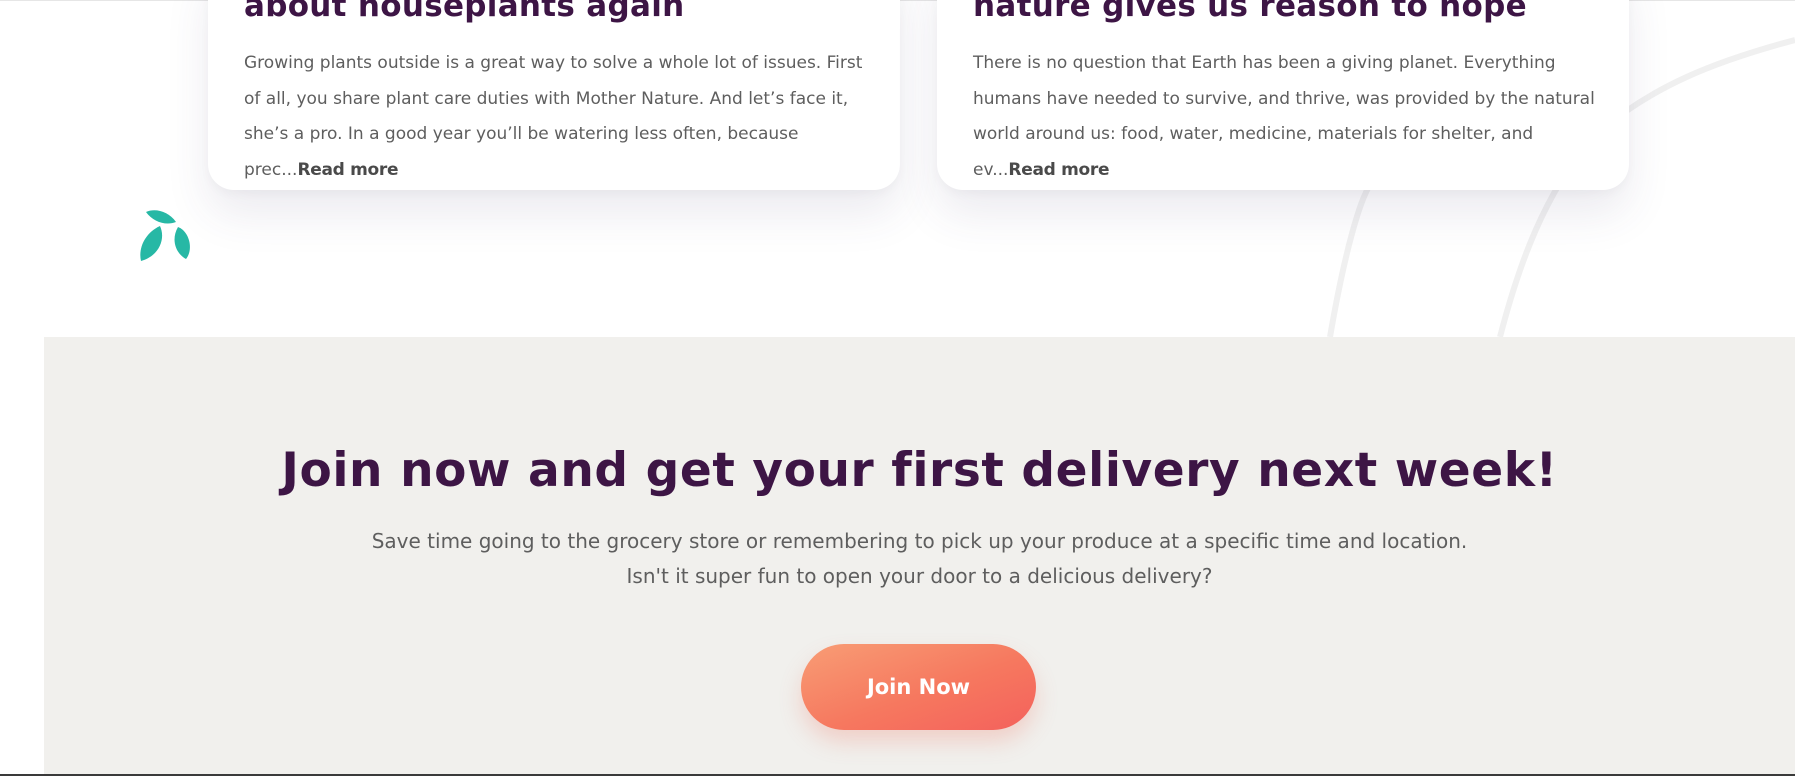 The image size is (1795, 776). I want to click on leaf-icon, so click(165, 235).